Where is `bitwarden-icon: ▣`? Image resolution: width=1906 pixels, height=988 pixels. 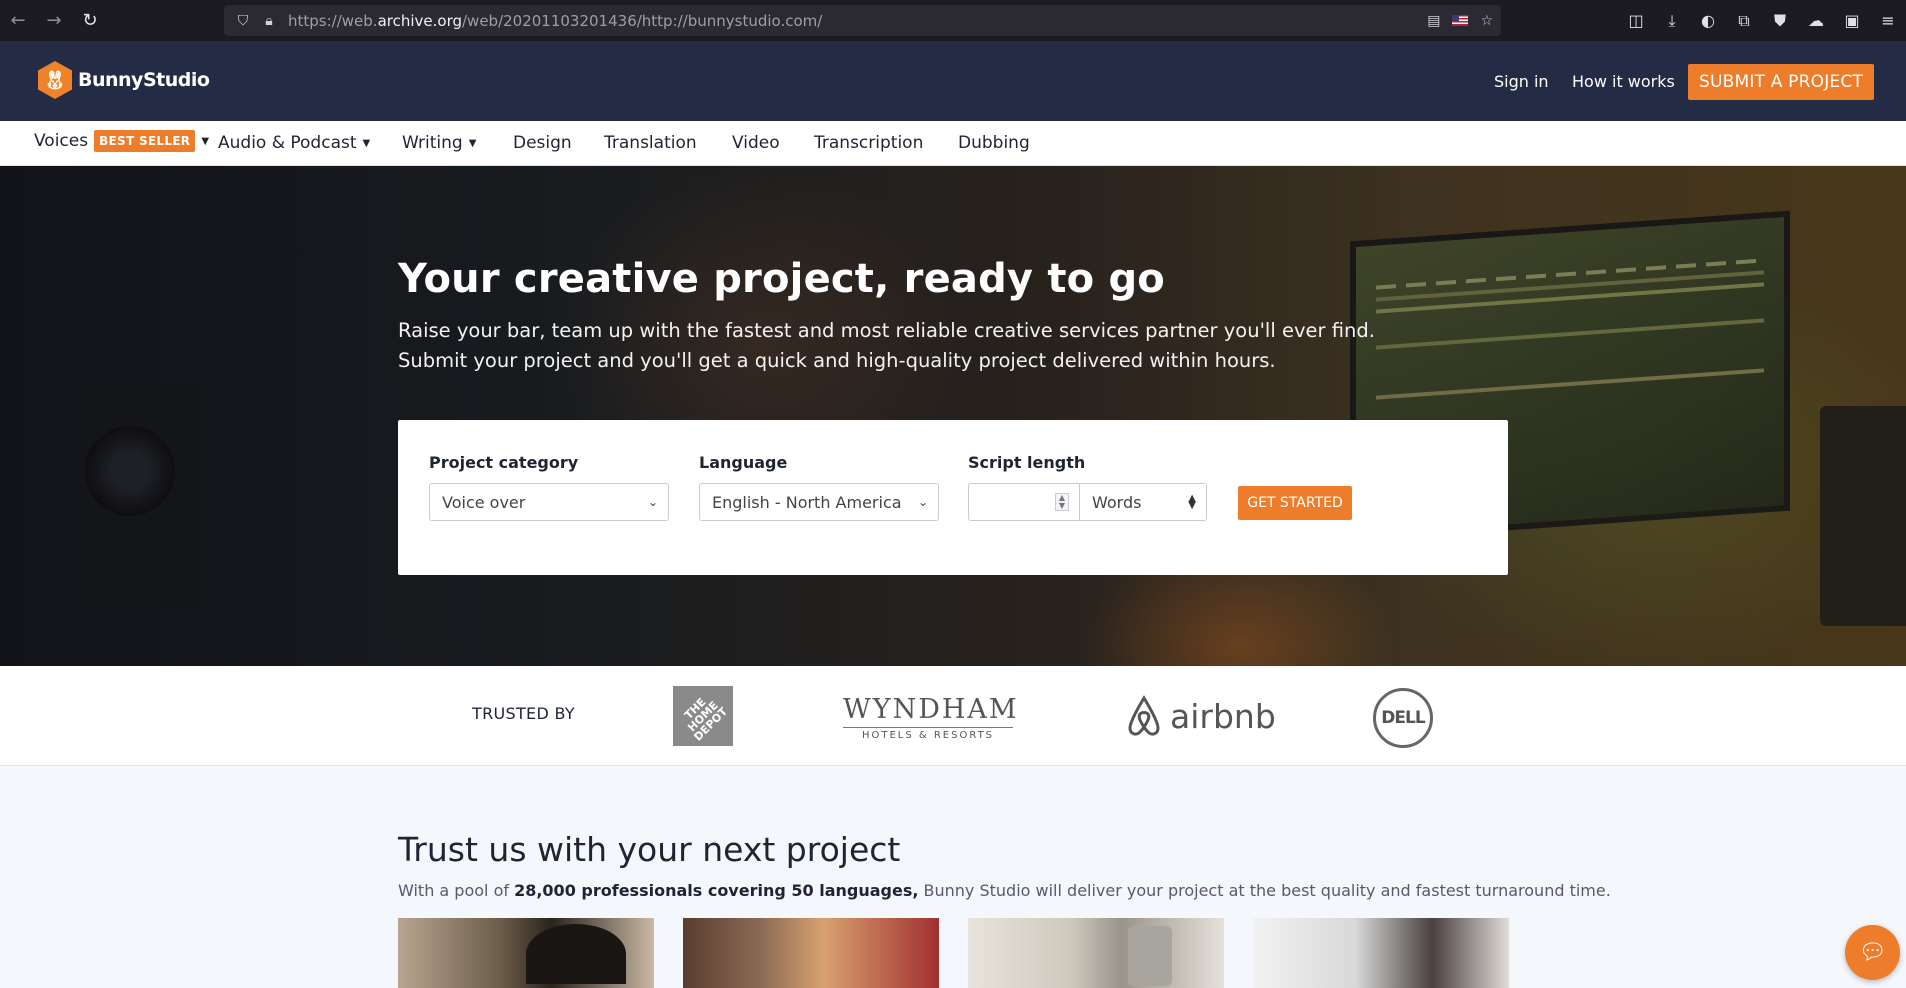
bitwarden-icon: ▣ is located at coordinates (1852, 20).